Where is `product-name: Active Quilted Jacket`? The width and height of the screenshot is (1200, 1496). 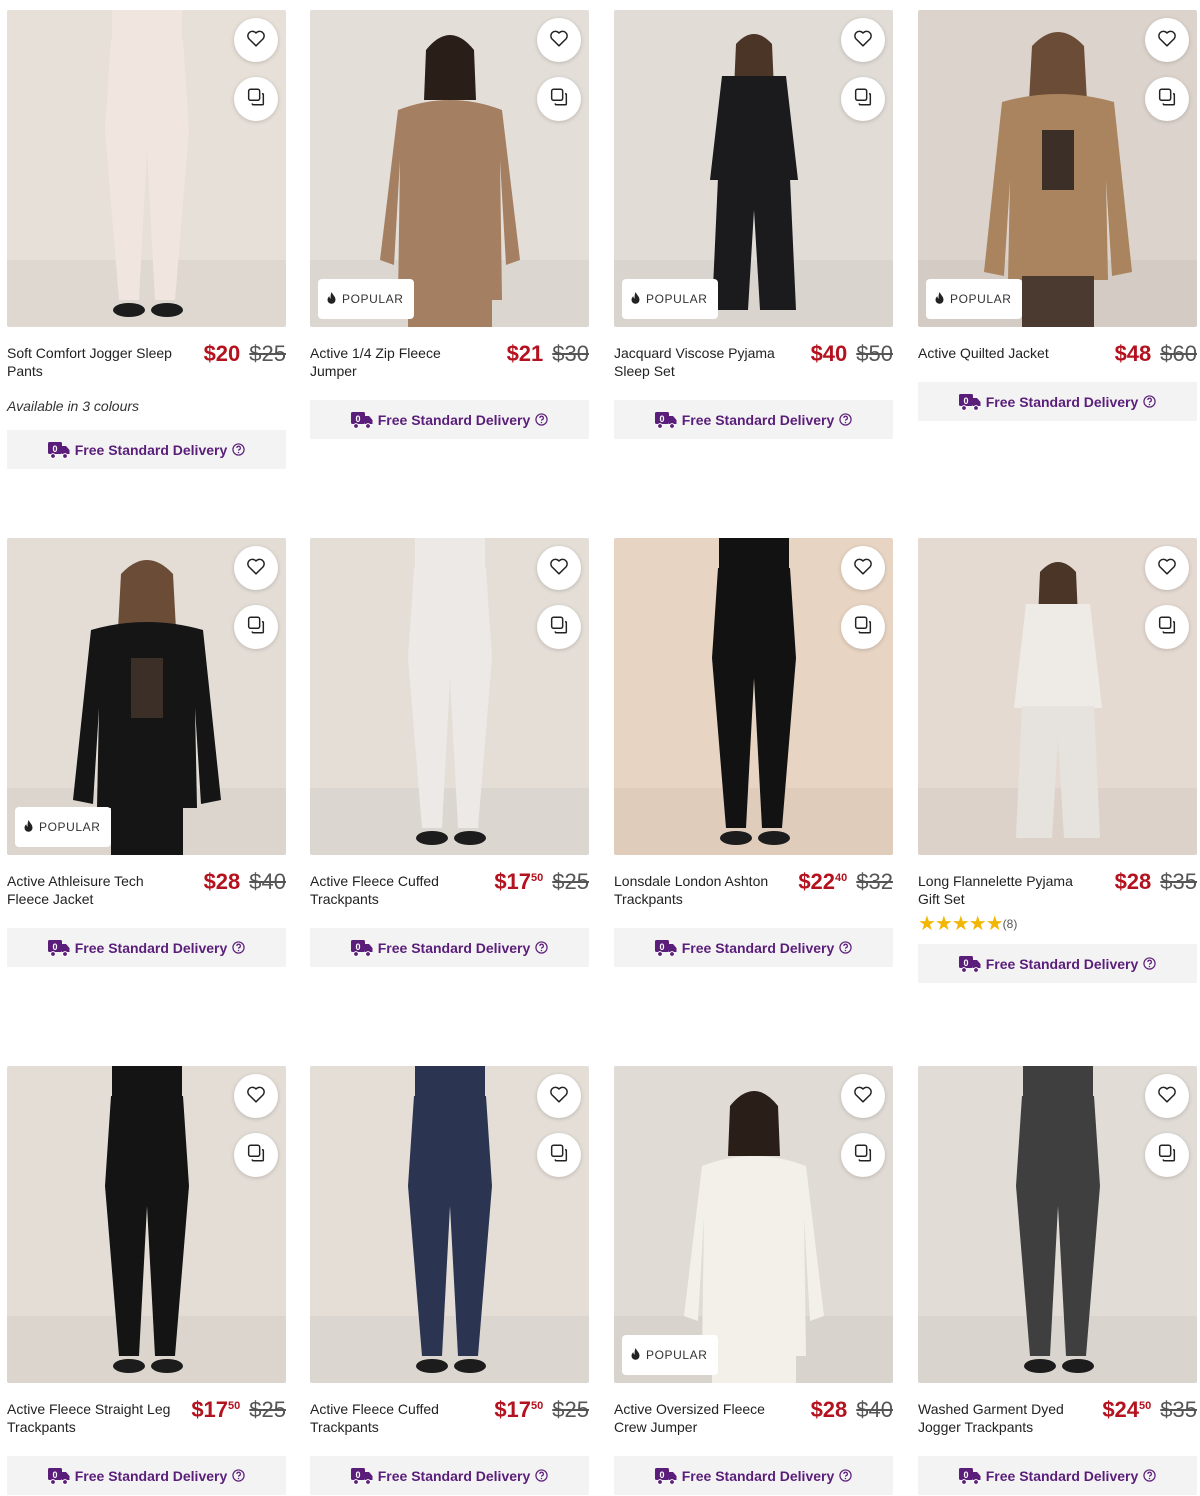
product-name: Active Quilted Jacket is located at coordinates (1008, 353).